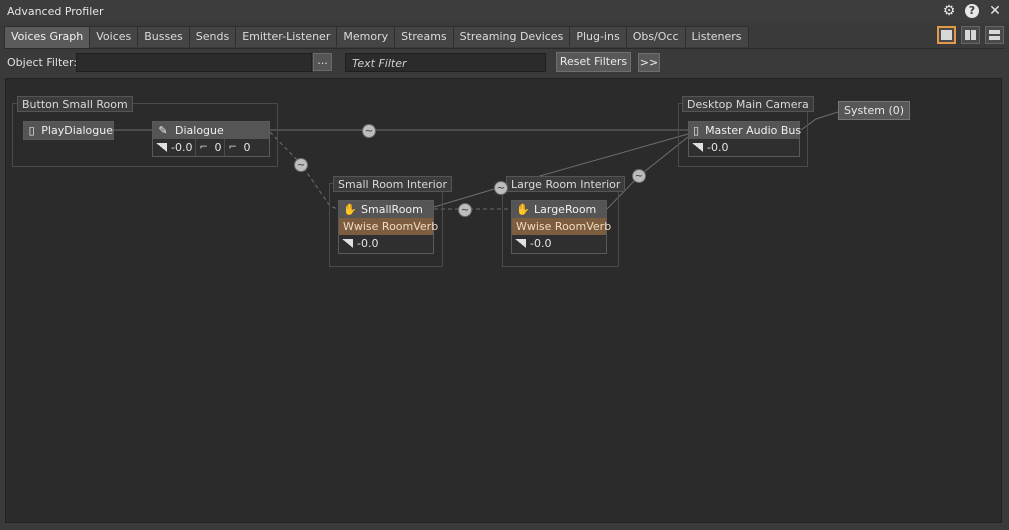 The image size is (1009, 530). Describe the element at coordinates (75, 104) in the screenshot. I see `group-label-button-small-room: Button Small Room` at that location.